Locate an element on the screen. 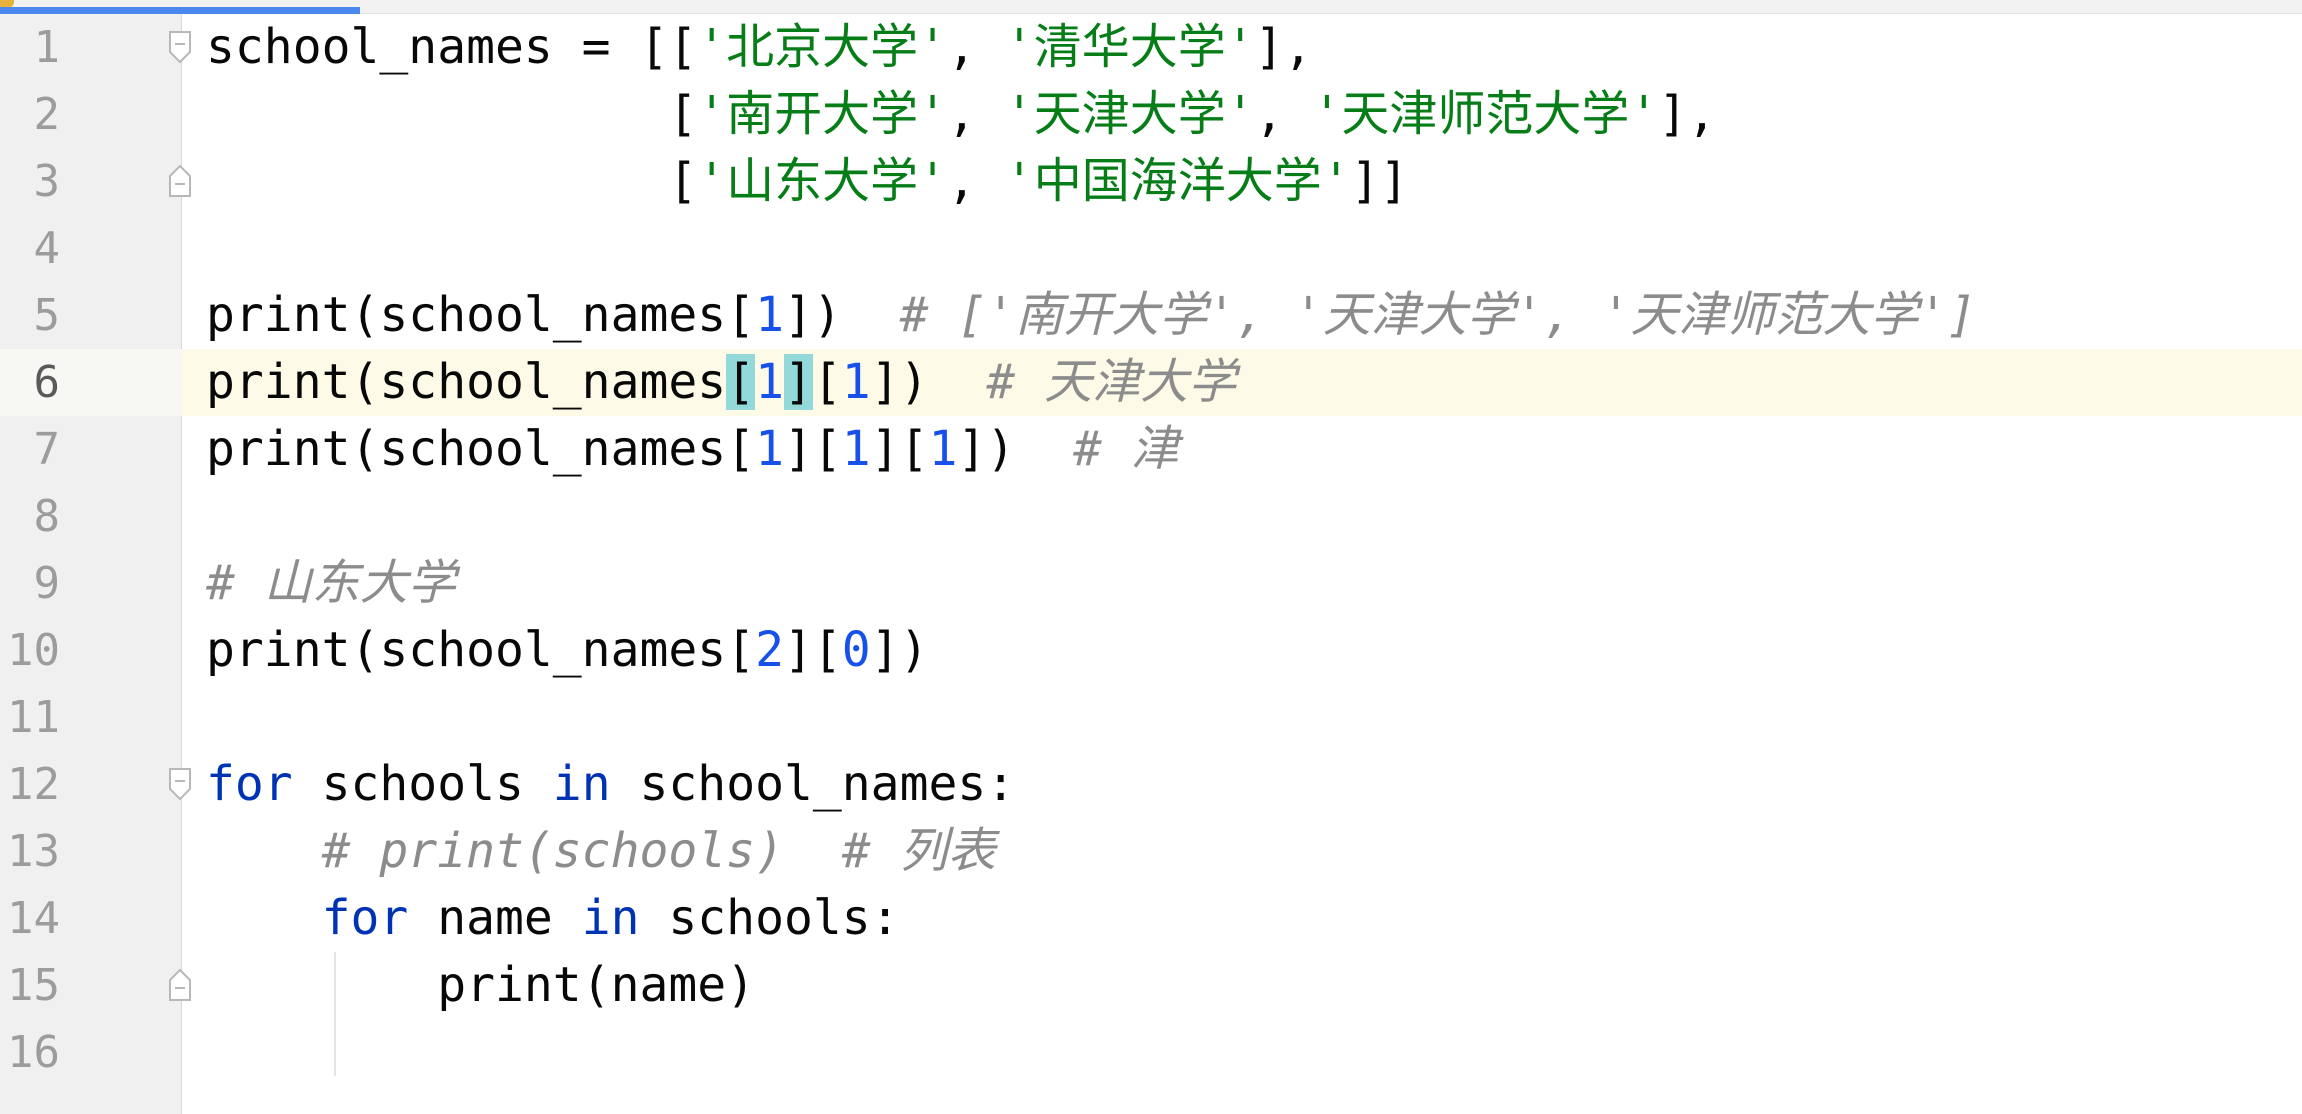 The height and width of the screenshot is (1114, 2302). code-token: print(name) is located at coordinates (481, 985).